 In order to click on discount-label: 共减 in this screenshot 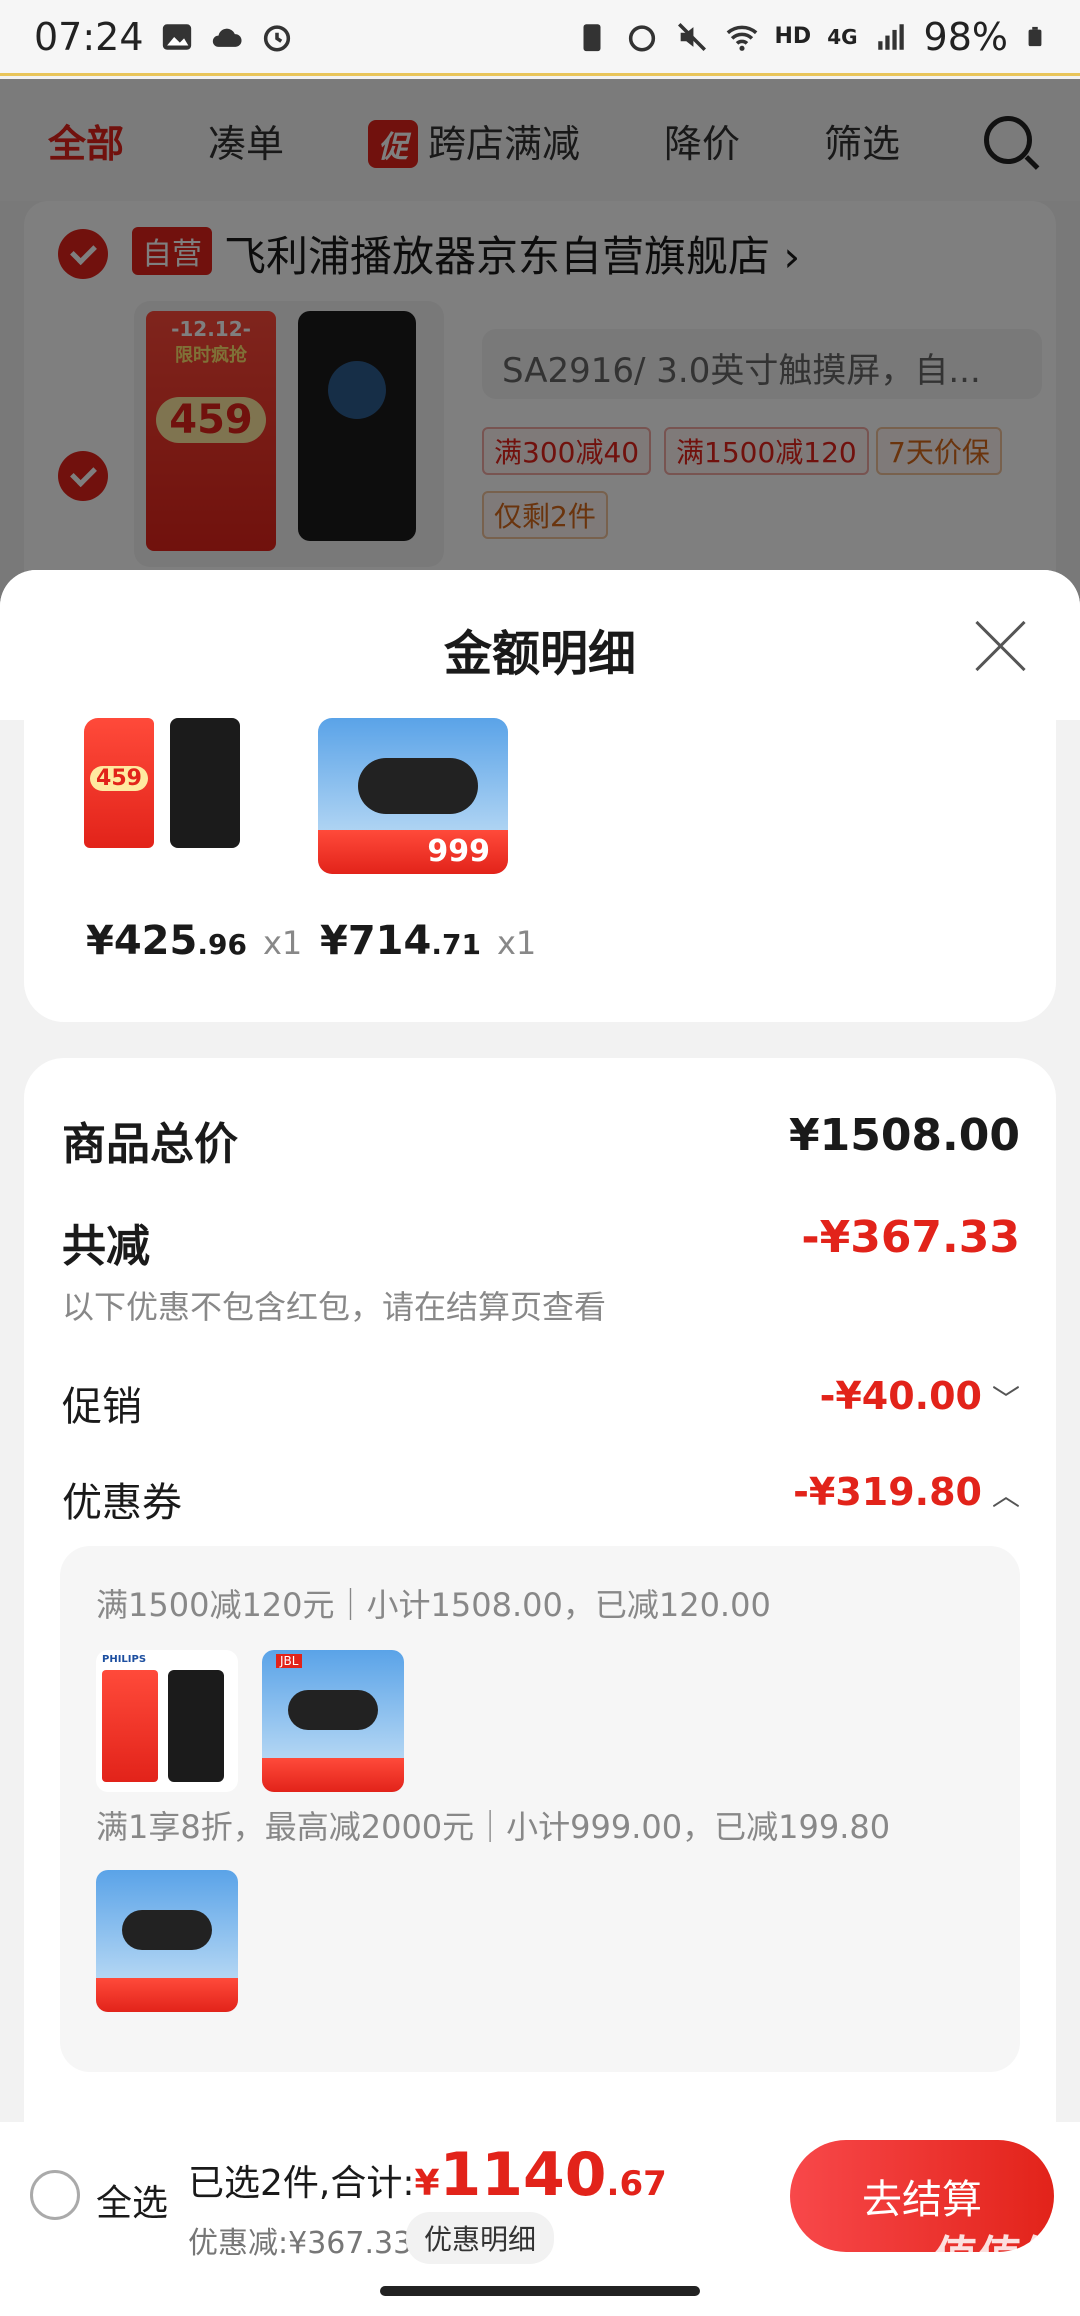, I will do `click(106, 1246)`.